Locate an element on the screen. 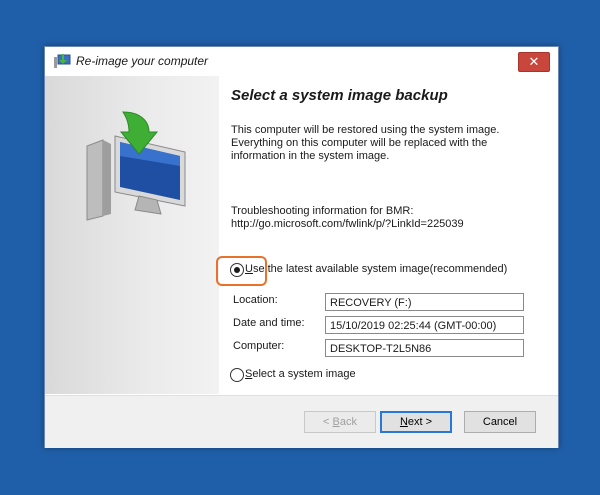 This screenshot has height=495, width=600. close-icon: ✕ is located at coordinates (534, 61).